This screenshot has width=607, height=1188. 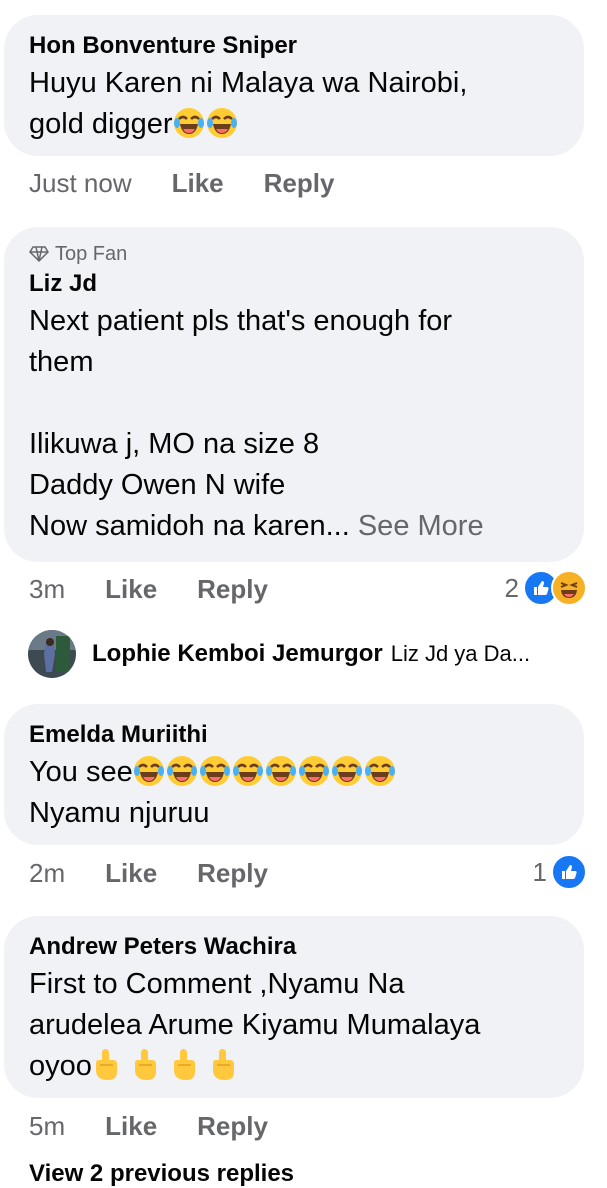 What do you see at coordinates (293, 947) in the screenshot?
I see `commenter-name: Andrew Peters Wachira` at bounding box center [293, 947].